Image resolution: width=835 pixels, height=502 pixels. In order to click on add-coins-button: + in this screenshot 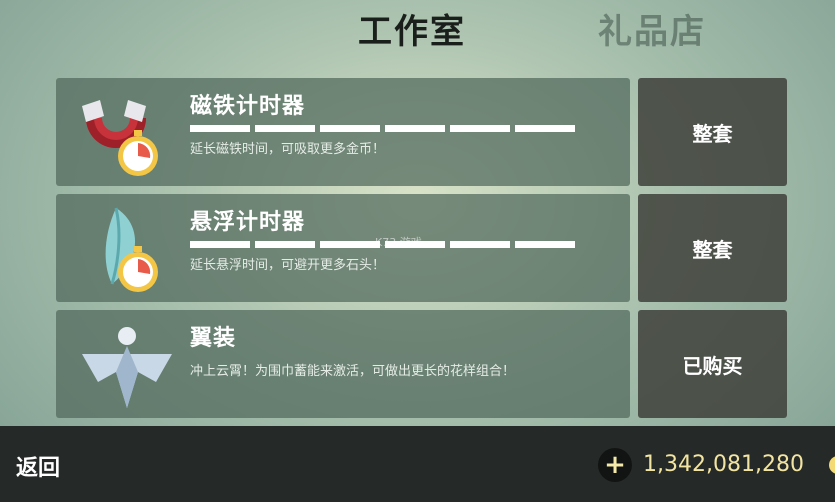, I will do `click(615, 465)`.